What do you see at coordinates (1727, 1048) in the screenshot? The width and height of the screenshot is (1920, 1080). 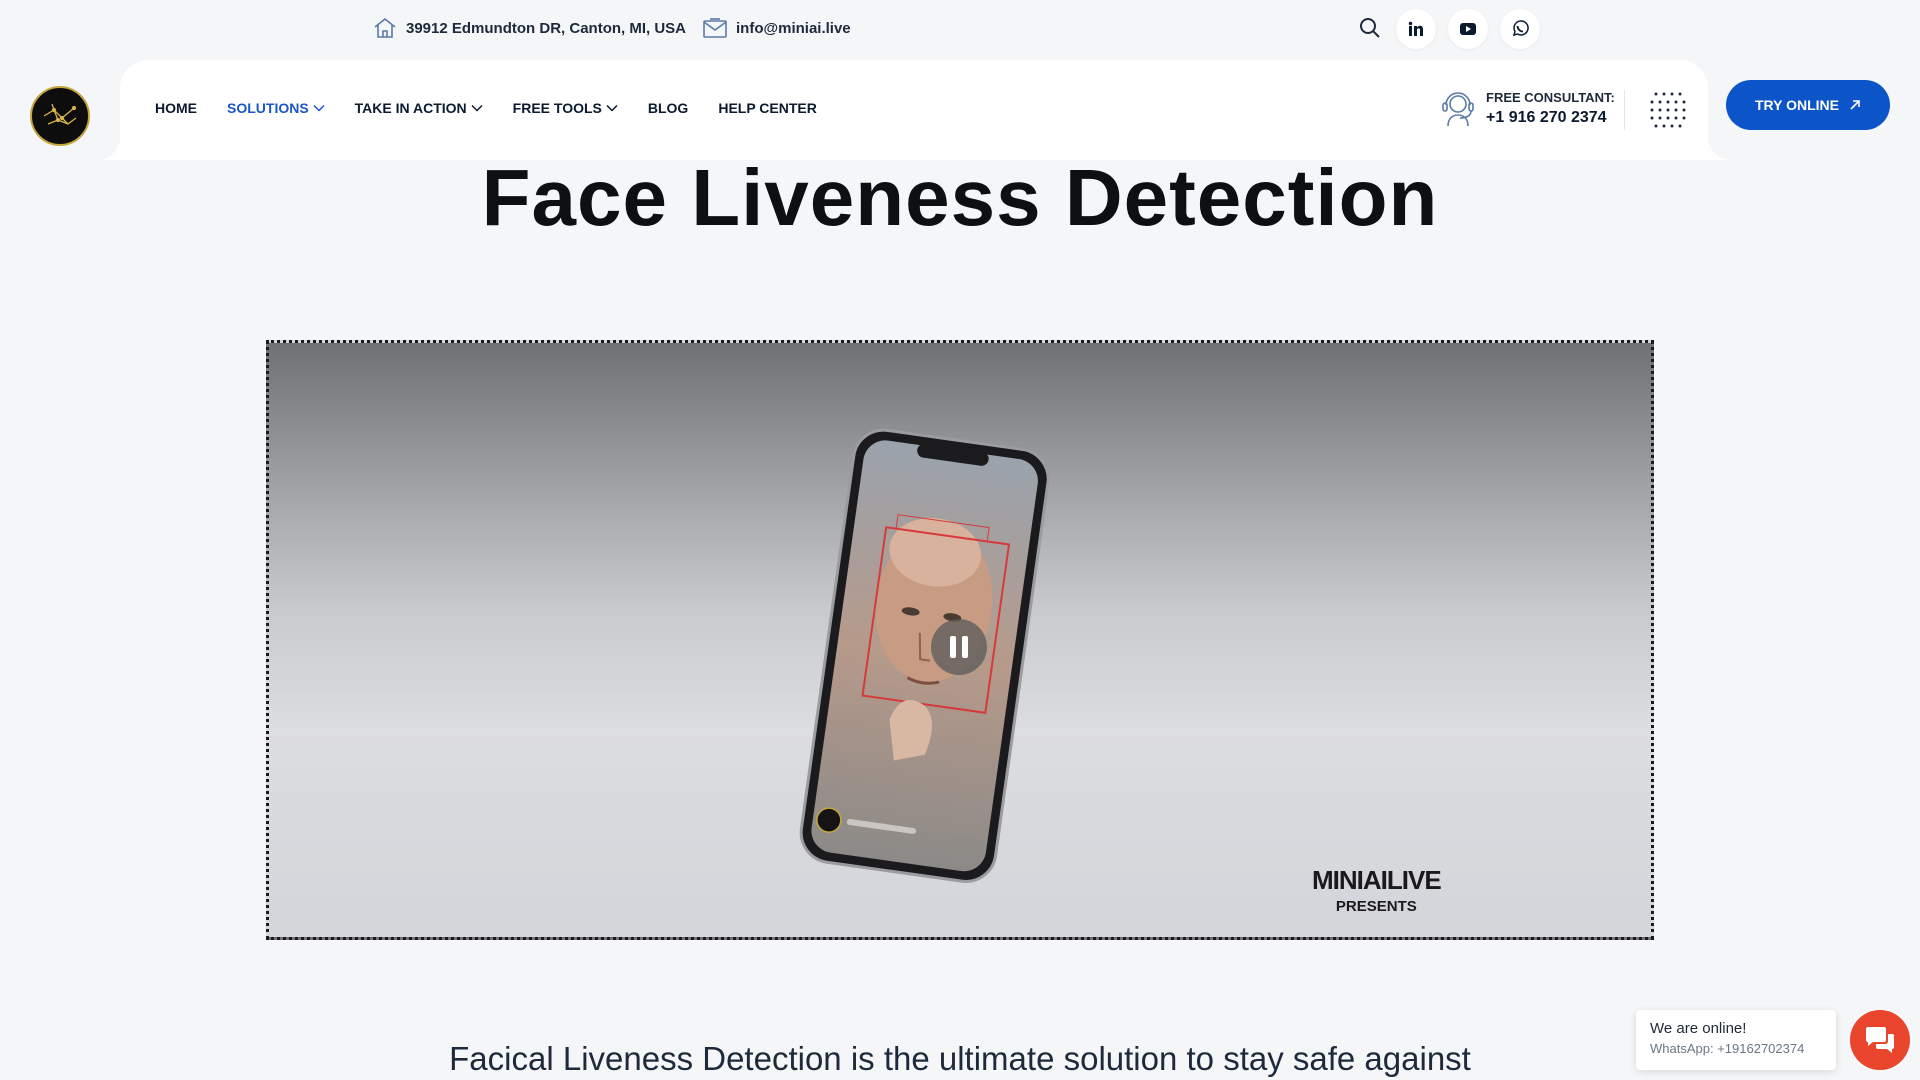 I see `chat-whatsapp-text: WhatsApp: +19162702374` at bounding box center [1727, 1048].